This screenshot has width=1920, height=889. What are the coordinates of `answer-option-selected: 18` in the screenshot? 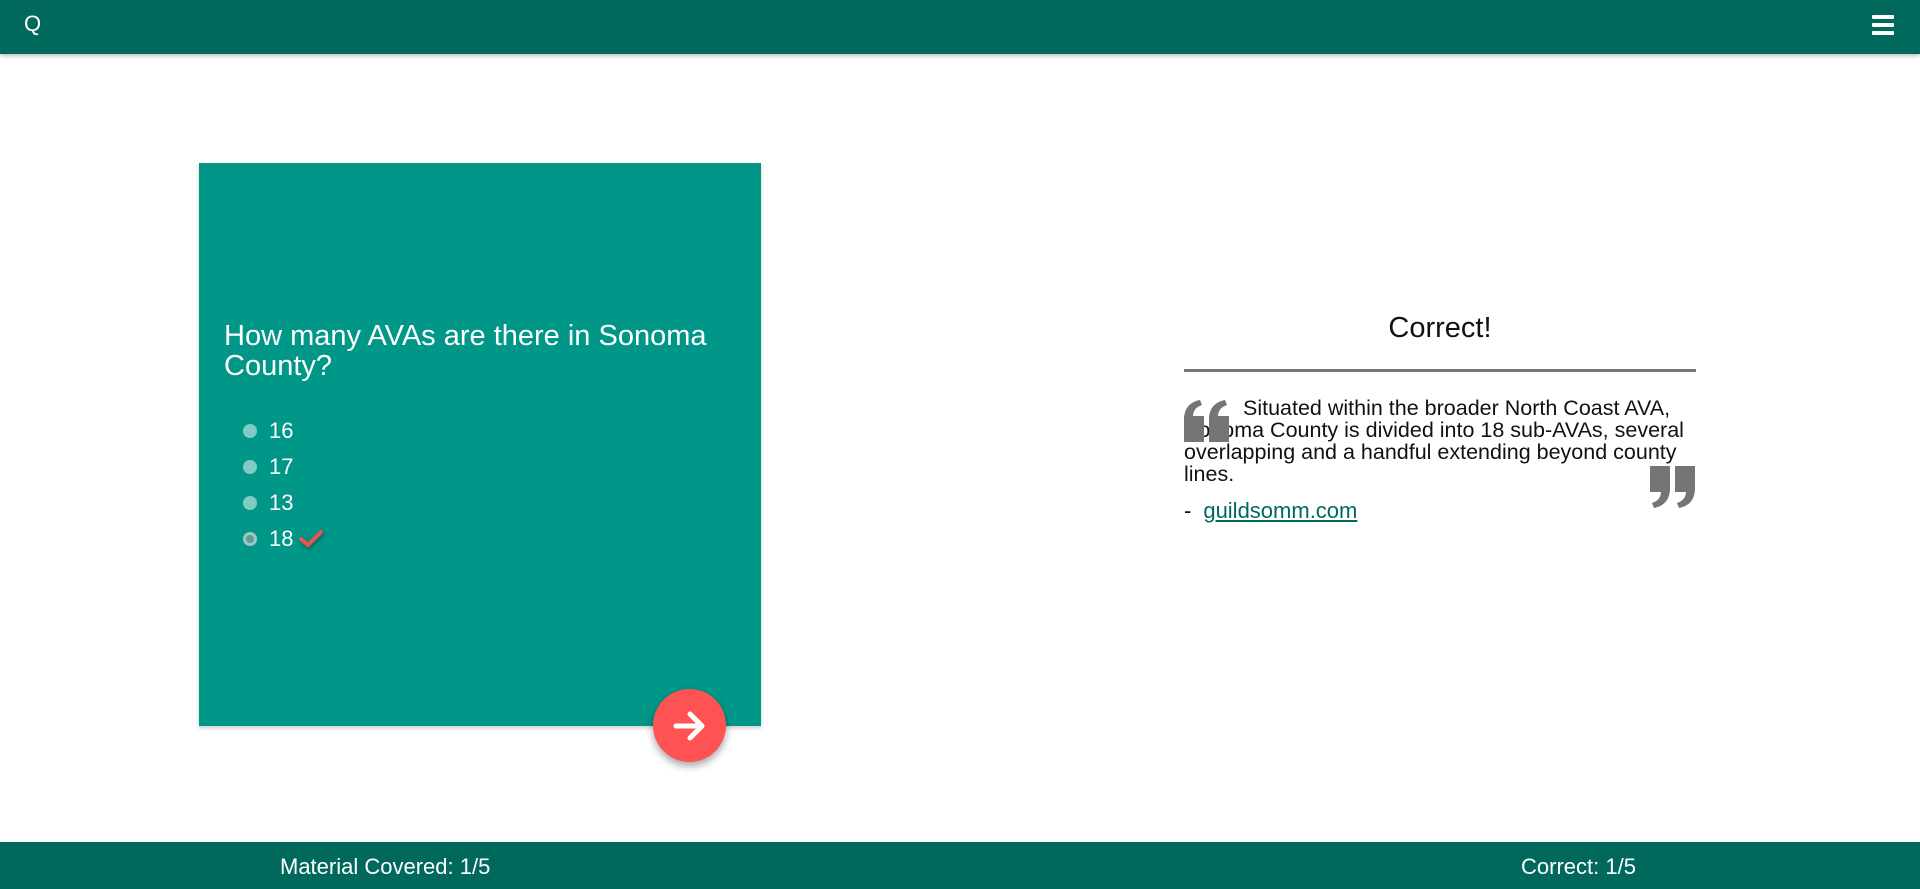 It's located at (283, 539).